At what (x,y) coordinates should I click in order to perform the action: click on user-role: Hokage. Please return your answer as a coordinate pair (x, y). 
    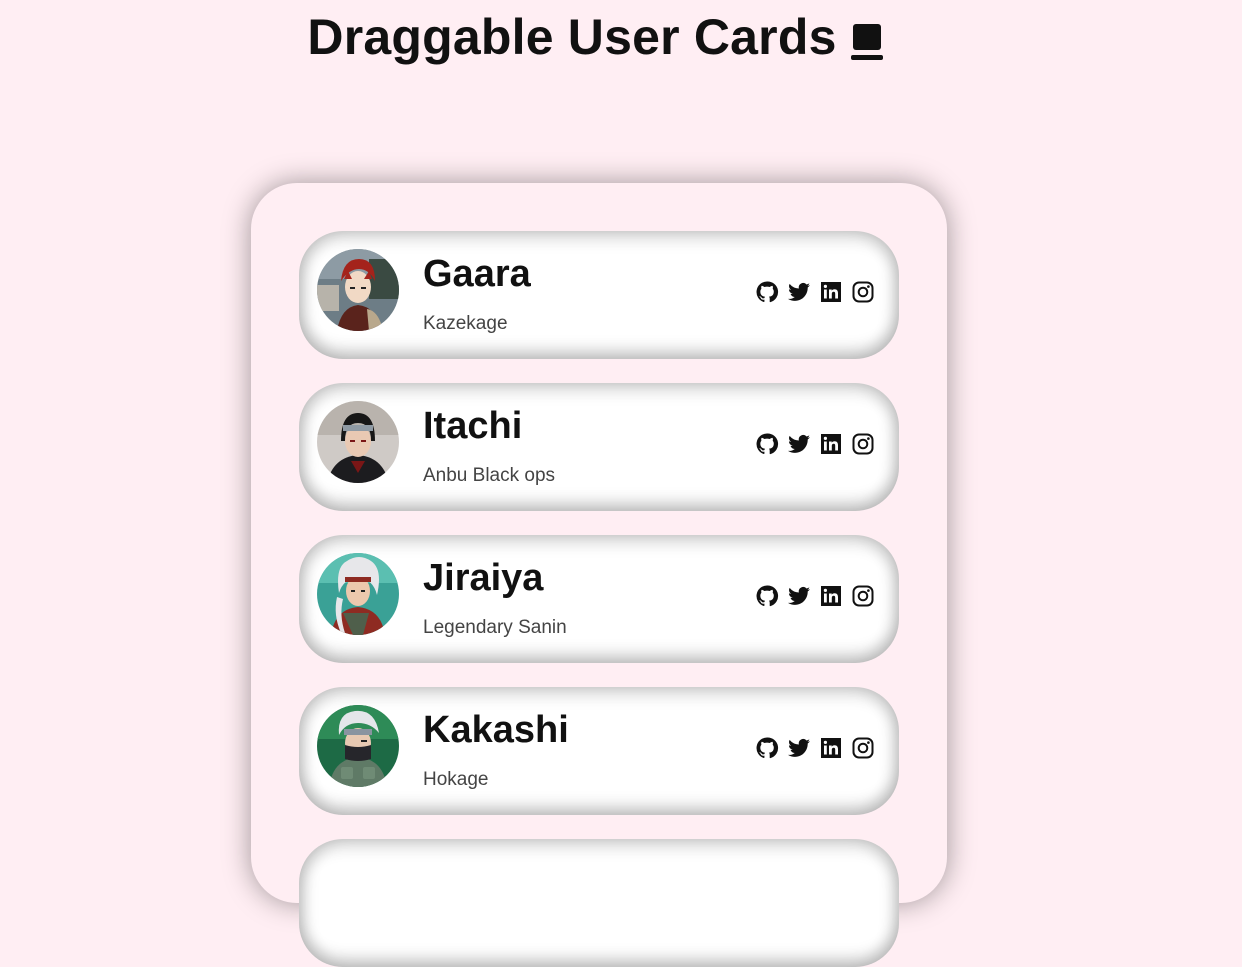
    Looking at the image, I should click on (456, 779).